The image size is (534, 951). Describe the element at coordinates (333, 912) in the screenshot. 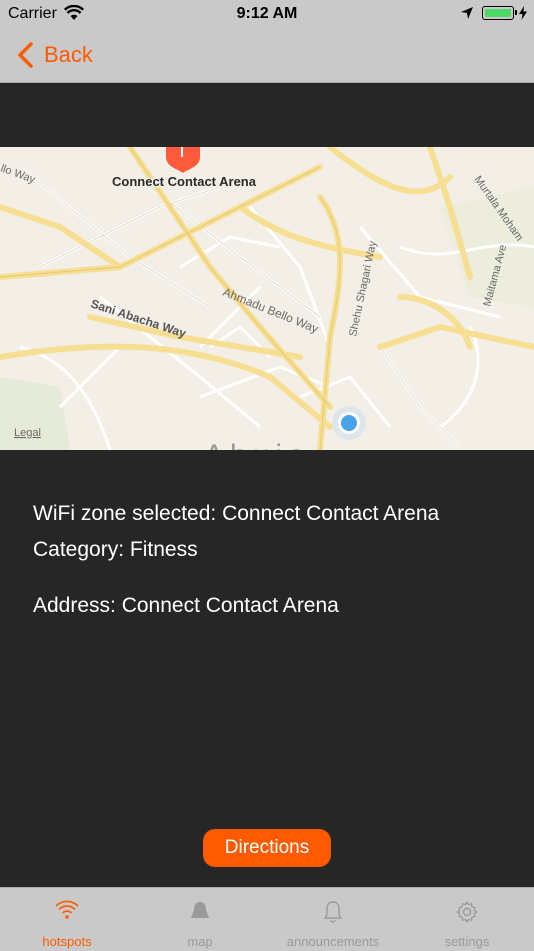

I see `bell-icon` at that location.